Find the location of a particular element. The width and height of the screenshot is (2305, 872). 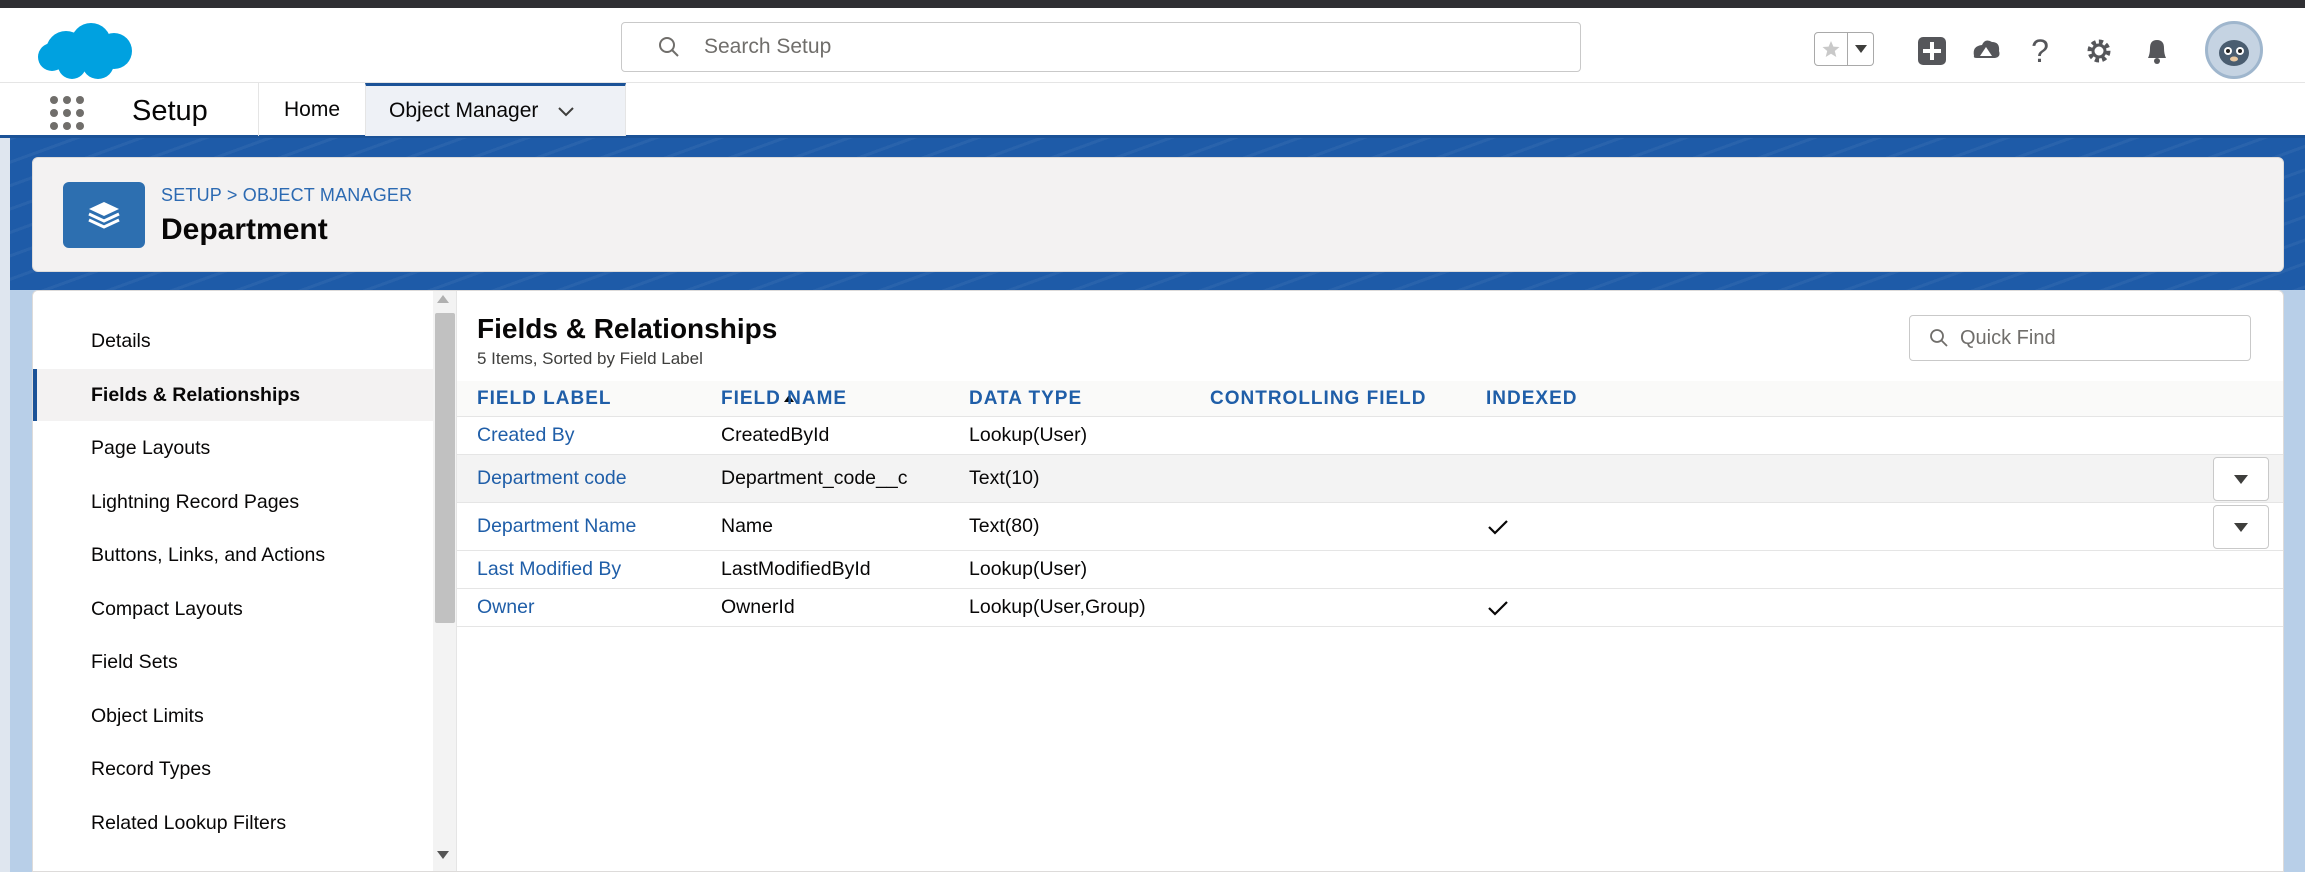

sidebar-item-buttons-links-actions: Buttons, Links, and Actions is located at coordinates (233, 555).